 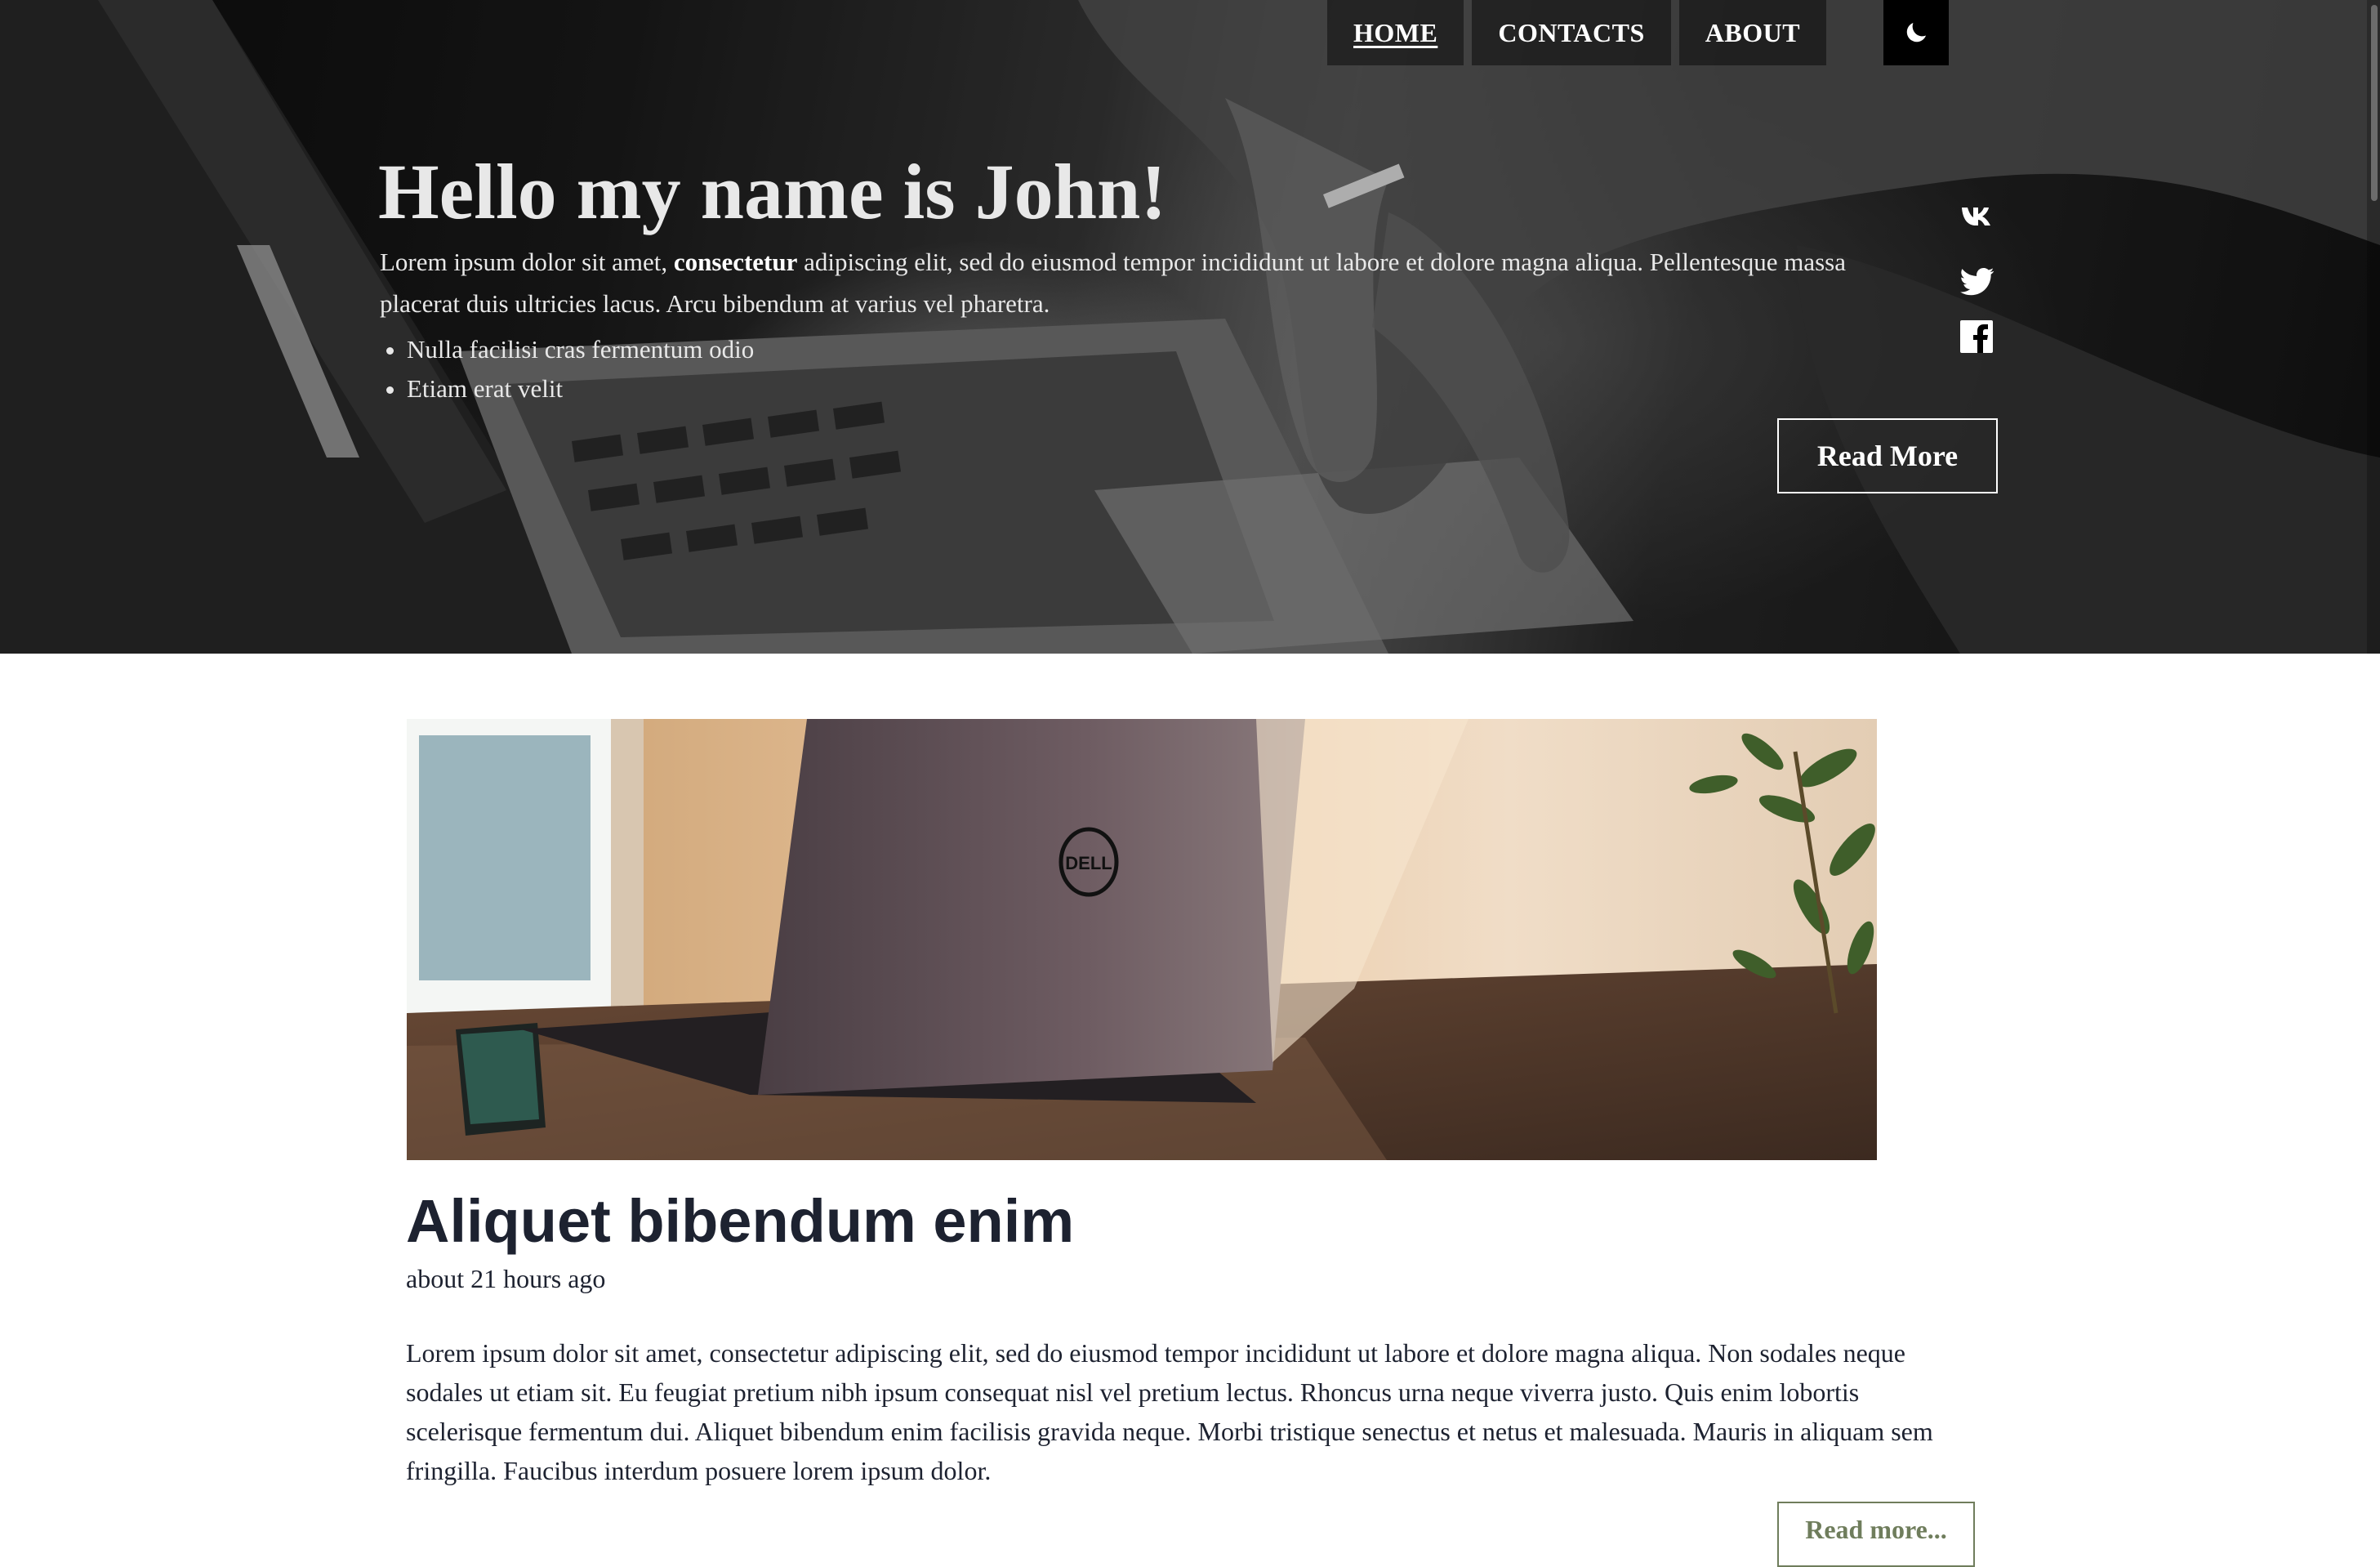 I want to click on social-links, so click(x=1977, y=290).